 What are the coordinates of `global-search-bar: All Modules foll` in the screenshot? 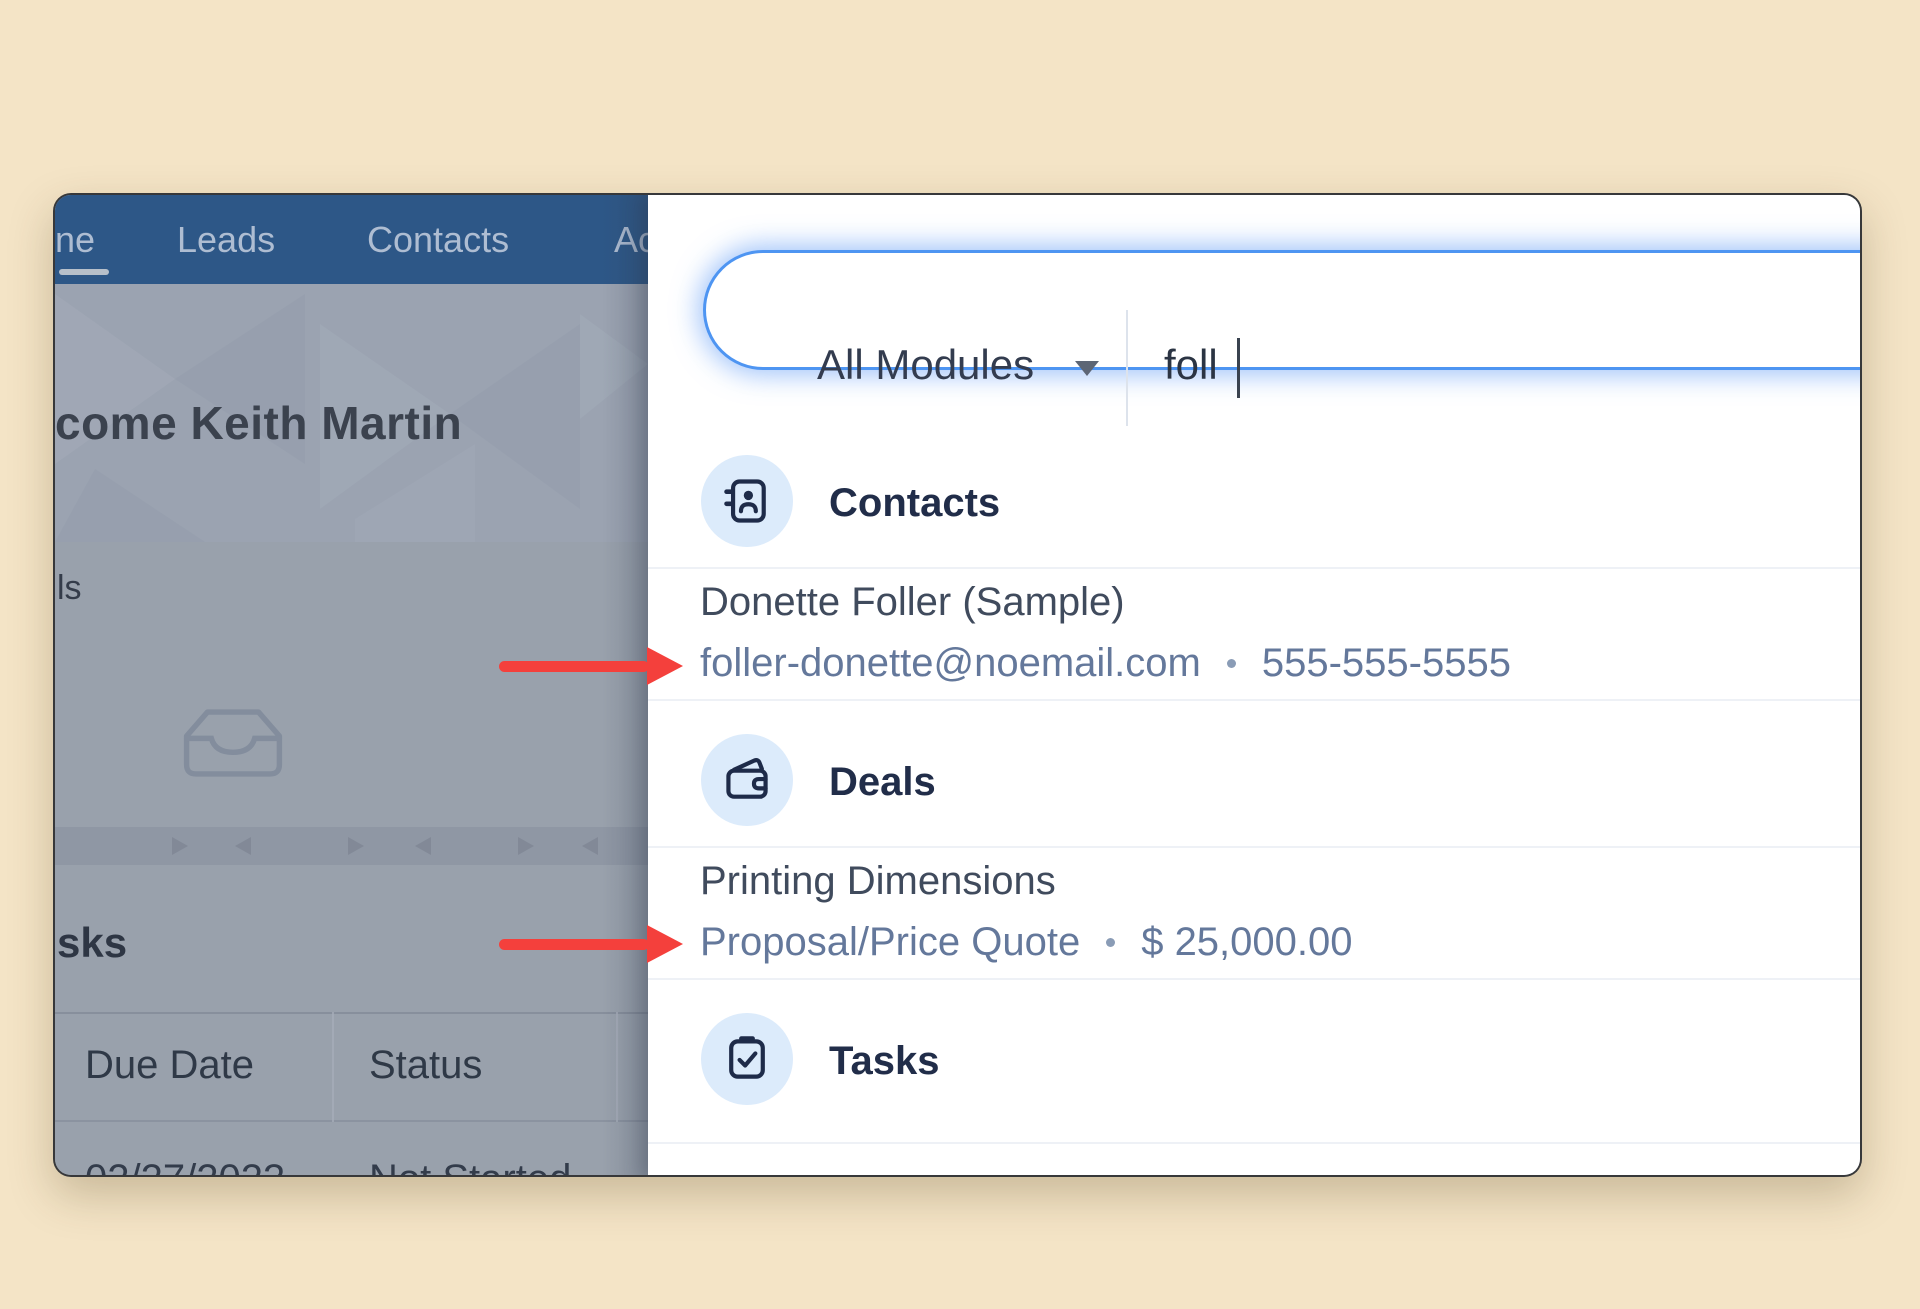 It's located at (1281, 338).